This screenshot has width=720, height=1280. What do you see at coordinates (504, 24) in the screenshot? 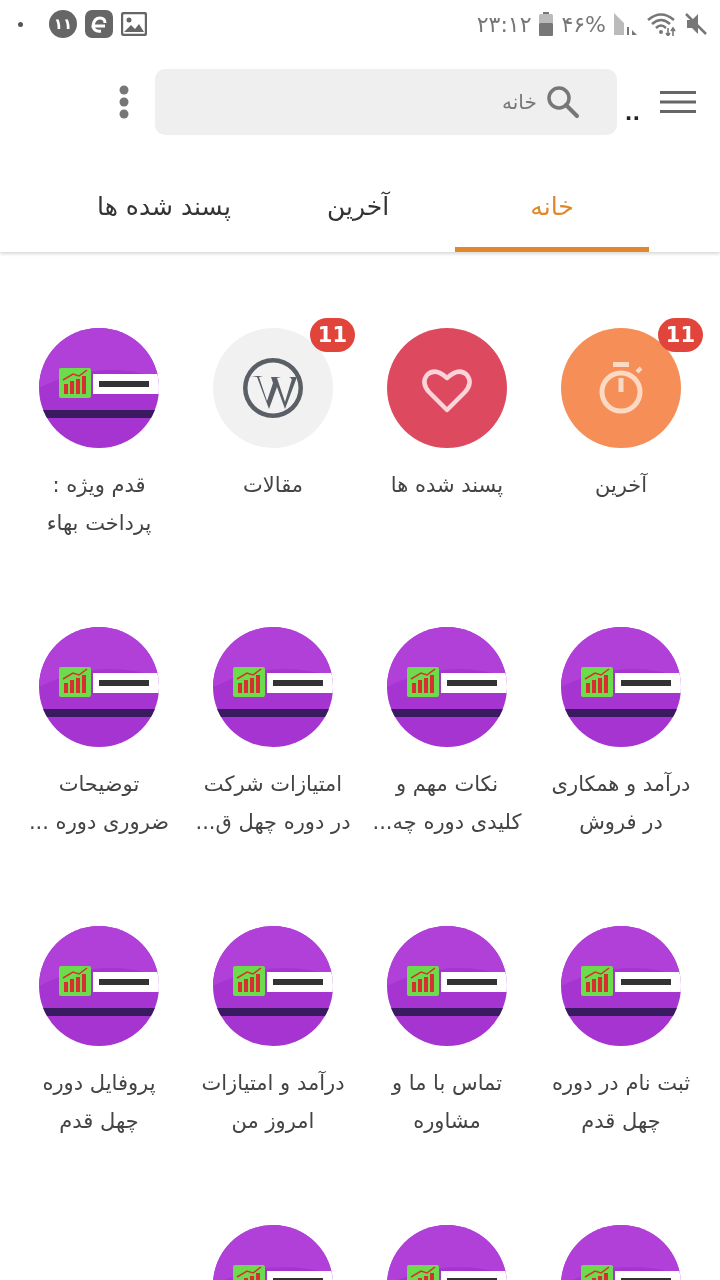
I see `clock-time: ۲۳:۱۲` at bounding box center [504, 24].